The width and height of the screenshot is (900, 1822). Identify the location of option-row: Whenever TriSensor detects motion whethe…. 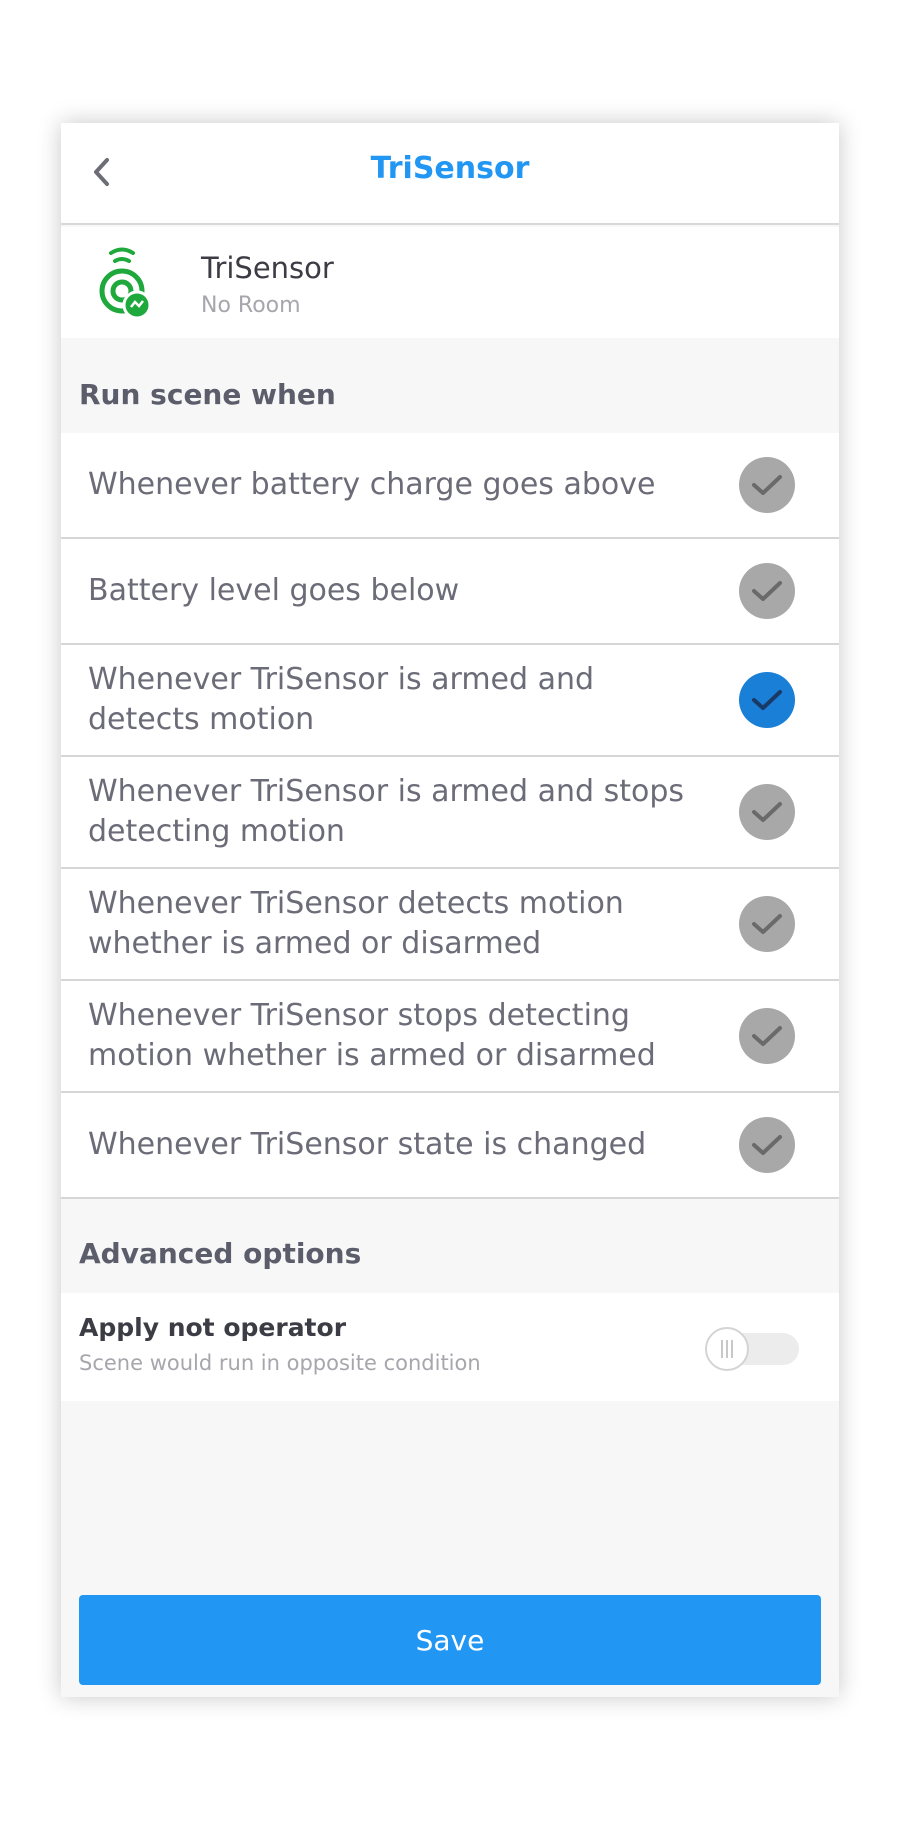
(450, 925).